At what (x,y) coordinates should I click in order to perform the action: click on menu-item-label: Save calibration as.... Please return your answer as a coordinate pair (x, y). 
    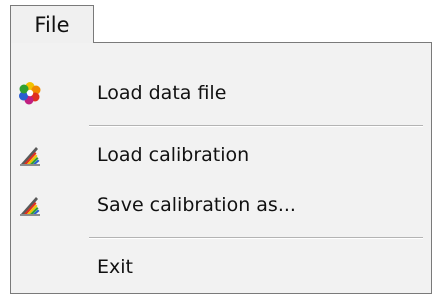
    Looking at the image, I should click on (196, 205).